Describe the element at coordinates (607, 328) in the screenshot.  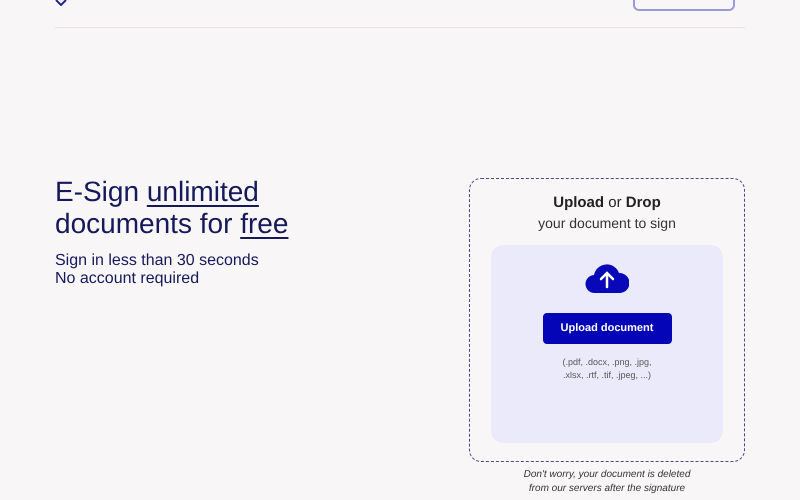
I see `upload-button: Upload document` at that location.